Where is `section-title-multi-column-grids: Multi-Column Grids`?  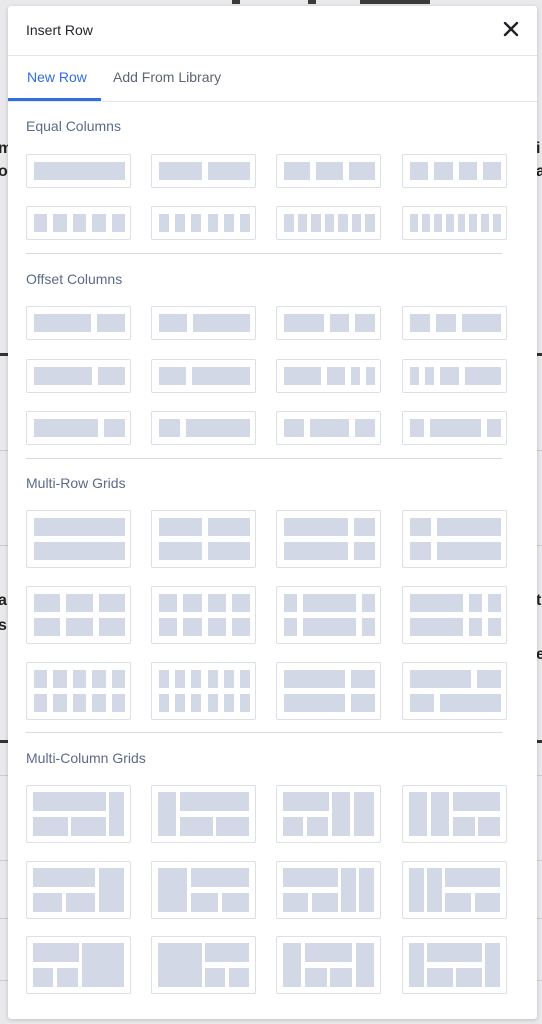
section-title-multi-column-grids: Multi-Column Grids is located at coordinates (86, 758).